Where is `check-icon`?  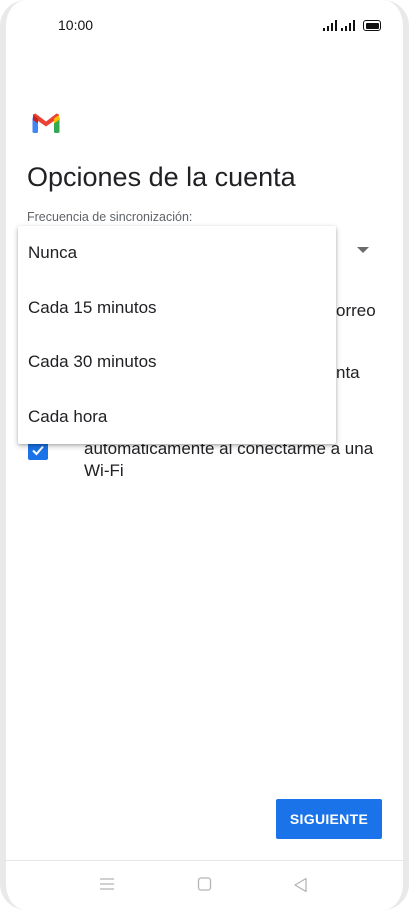 check-icon is located at coordinates (38, 450).